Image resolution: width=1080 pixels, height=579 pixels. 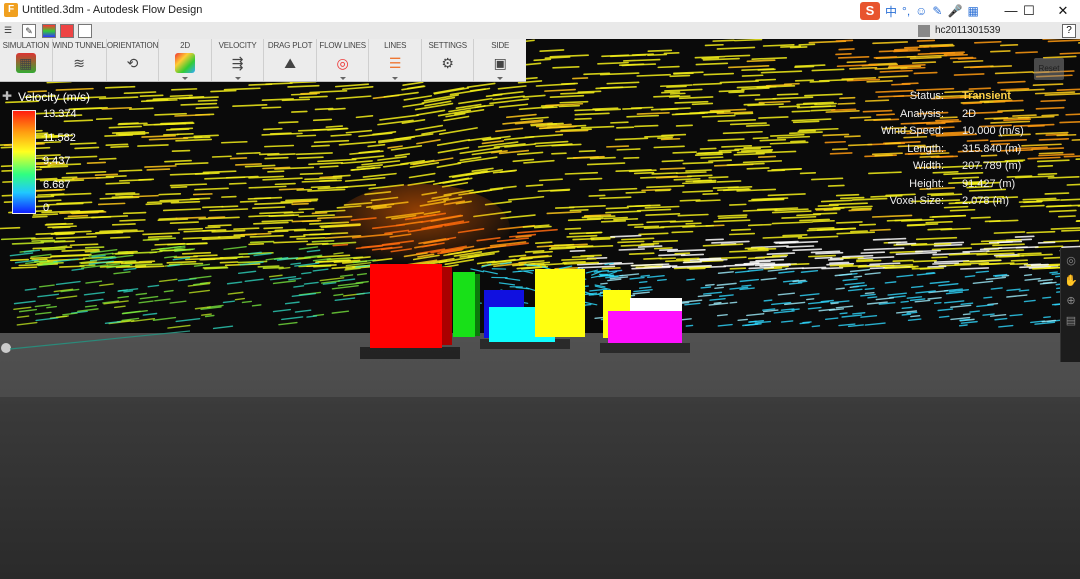 I want to click on quick-access-bar: ☰ ✎ hc2011301539 ?, so click(x=540, y=31).